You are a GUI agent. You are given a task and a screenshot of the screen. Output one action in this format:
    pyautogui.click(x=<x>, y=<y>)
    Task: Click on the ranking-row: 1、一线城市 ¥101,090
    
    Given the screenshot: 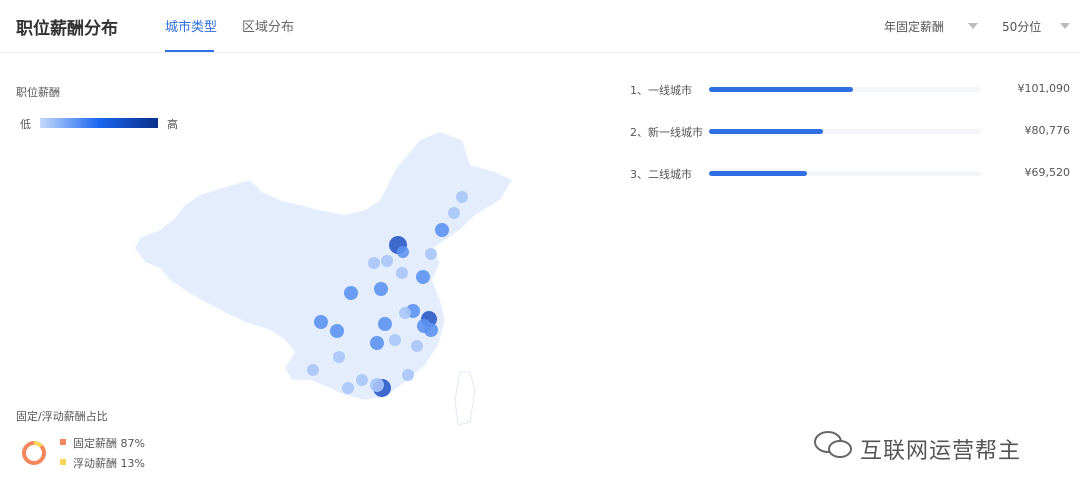 What is the action you would take?
    pyautogui.click(x=850, y=89)
    